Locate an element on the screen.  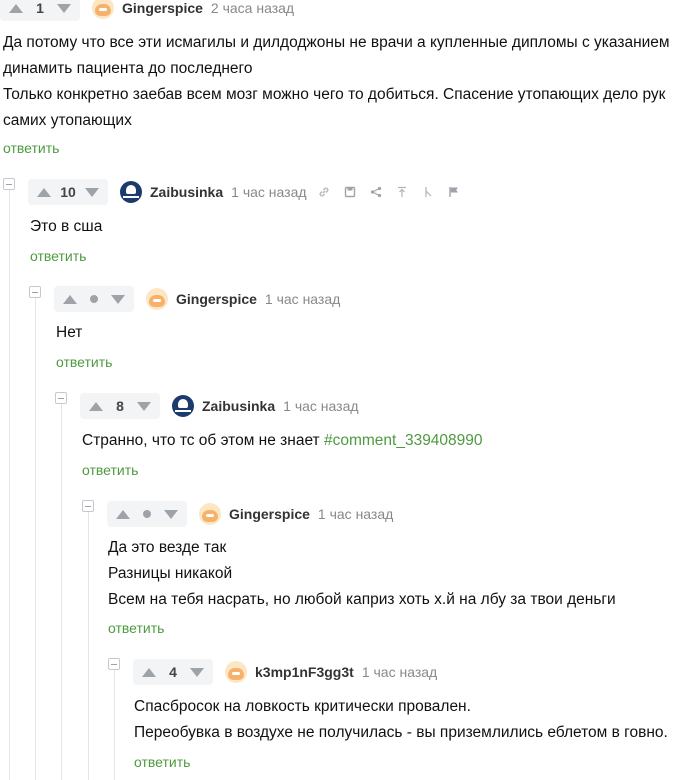
comment-line: Это в сша is located at coordinates (66, 226).